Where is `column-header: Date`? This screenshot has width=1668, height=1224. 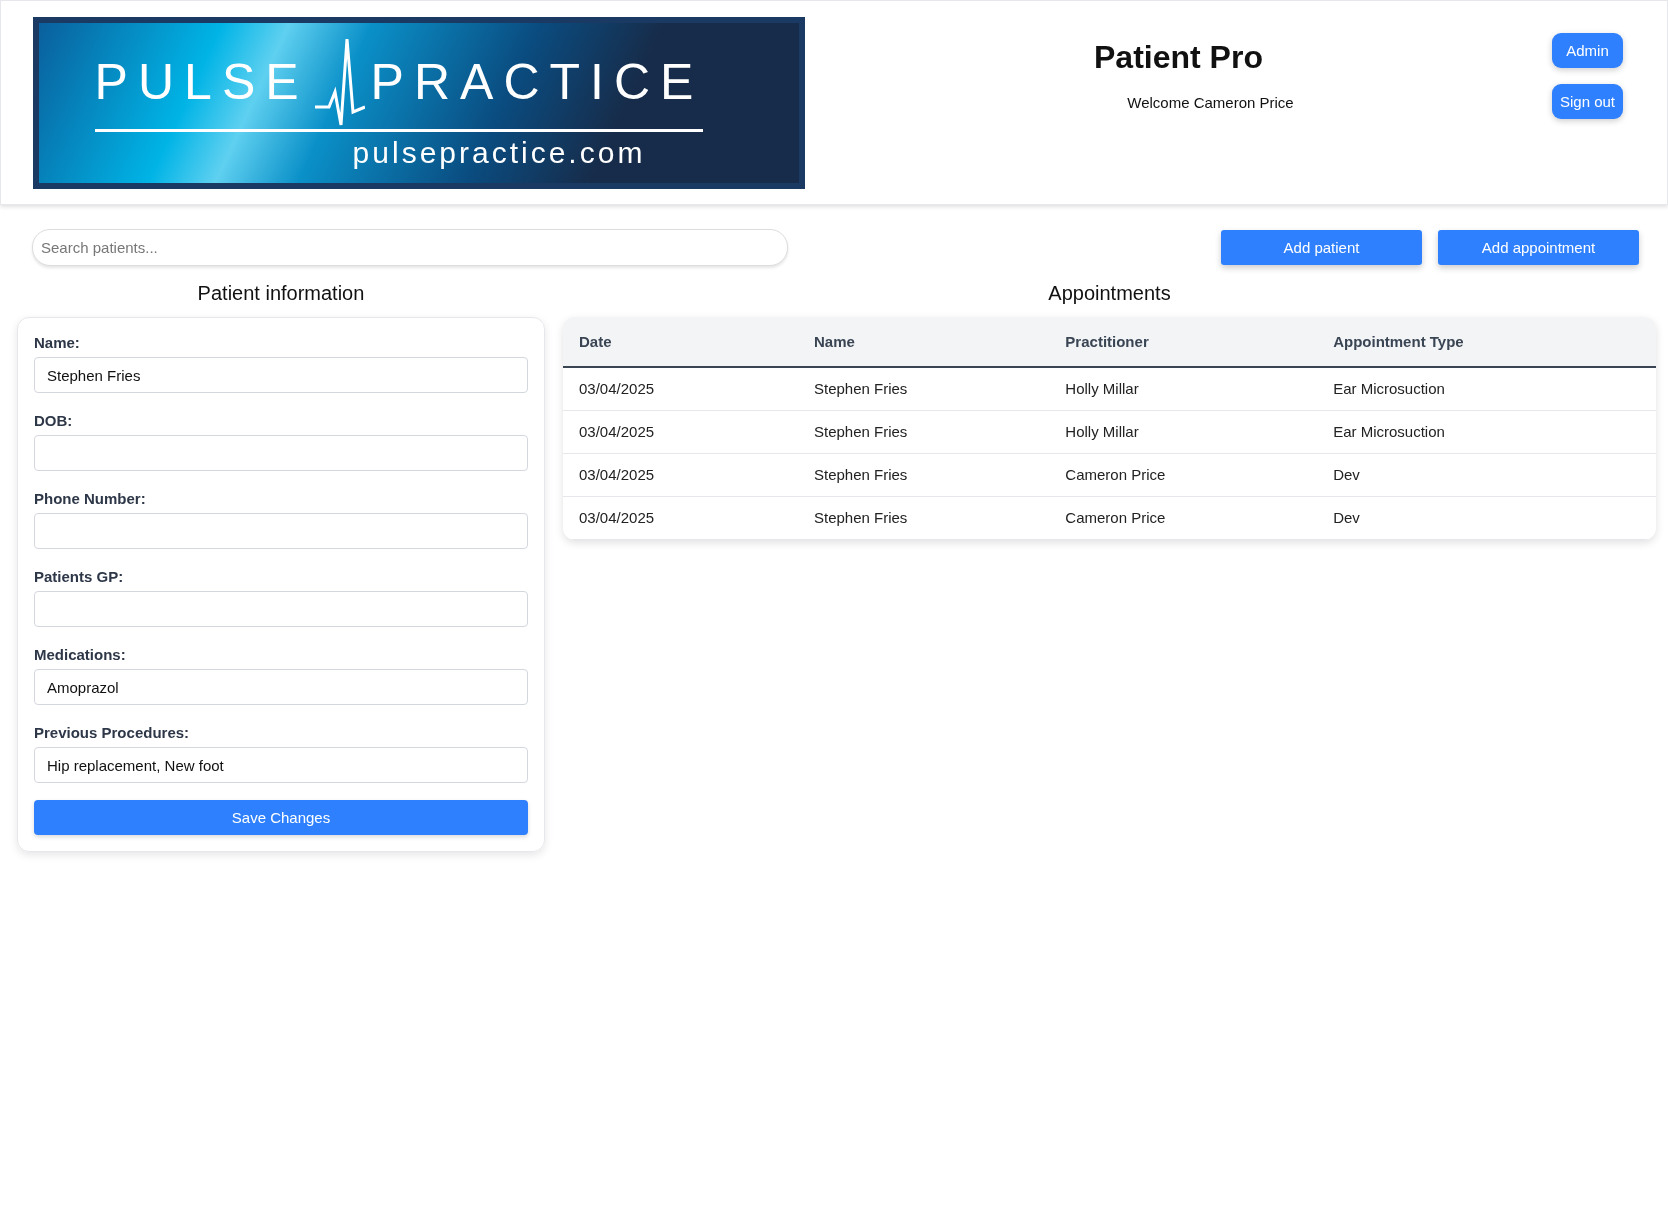
column-header: Date is located at coordinates (680, 342).